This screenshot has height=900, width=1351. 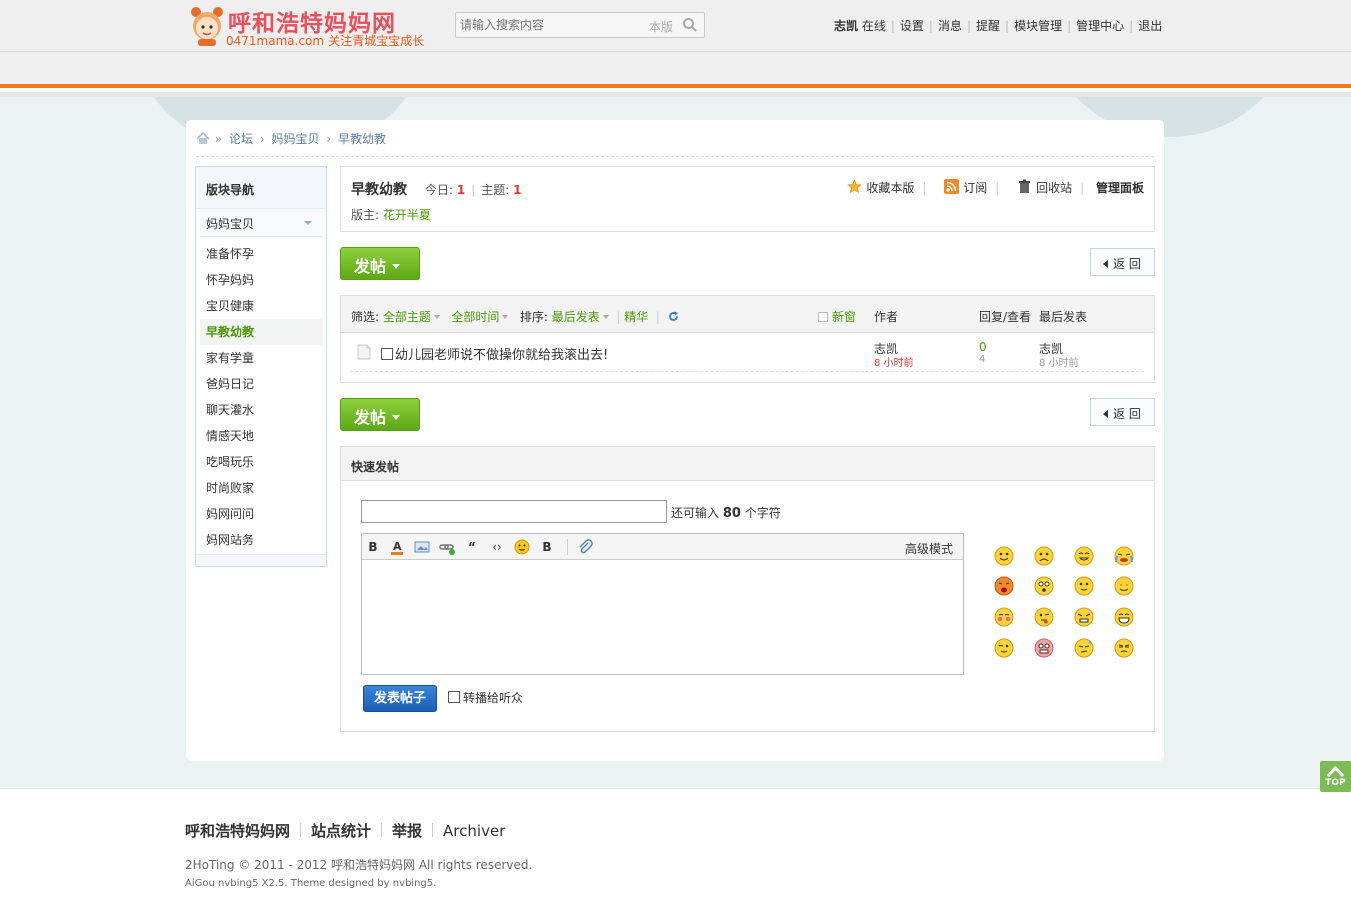 I want to click on submit-post-button: 发表帖子, so click(x=400, y=698).